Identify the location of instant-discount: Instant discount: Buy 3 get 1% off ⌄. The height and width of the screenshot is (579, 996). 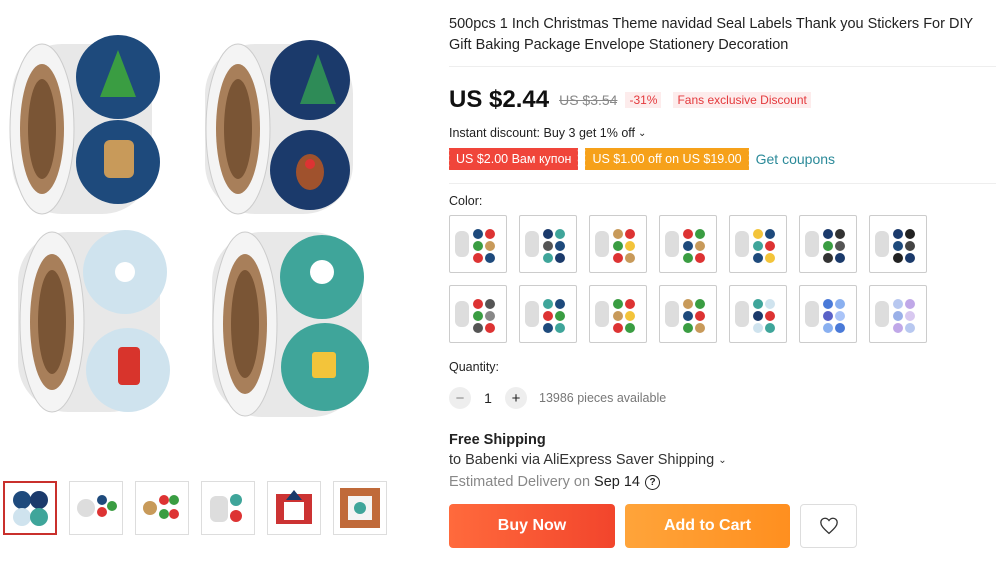
(722, 133).